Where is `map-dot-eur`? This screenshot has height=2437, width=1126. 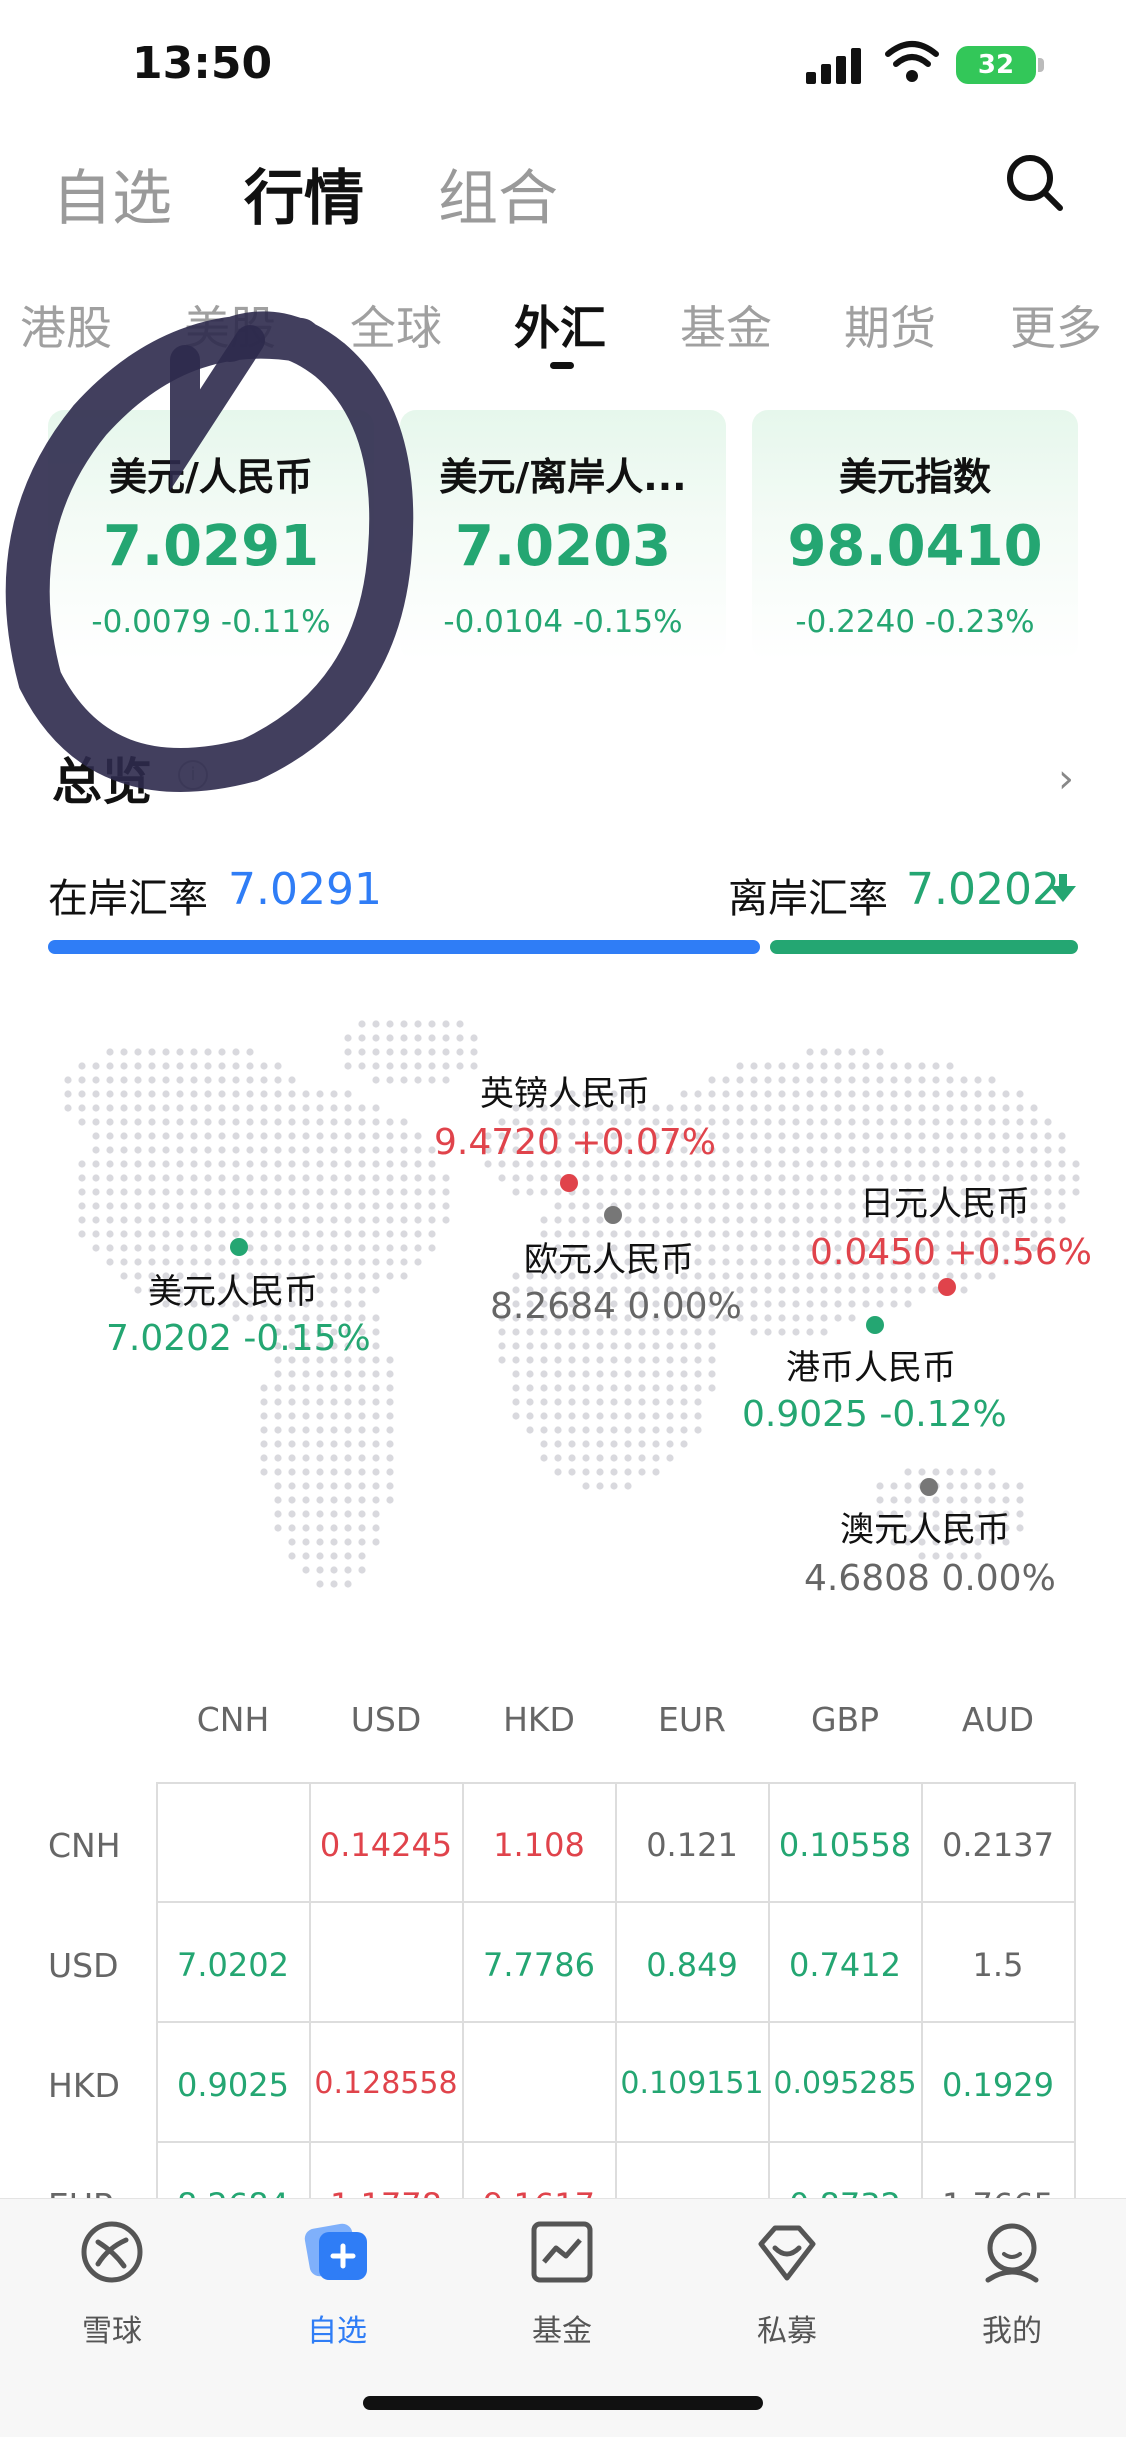 map-dot-eur is located at coordinates (613, 1215).